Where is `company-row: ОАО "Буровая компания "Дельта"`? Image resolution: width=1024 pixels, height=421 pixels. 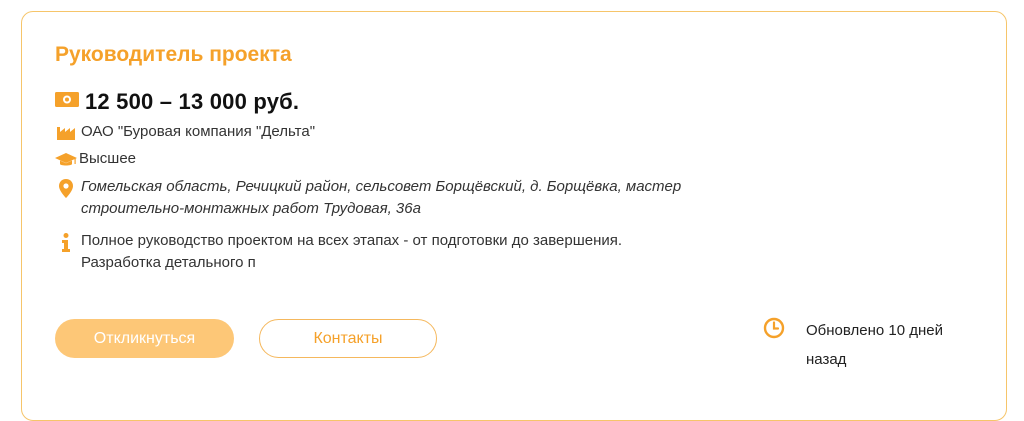
company-row: ОАО "Буровая компания "Дельта" is located at coordinates (185, 132).